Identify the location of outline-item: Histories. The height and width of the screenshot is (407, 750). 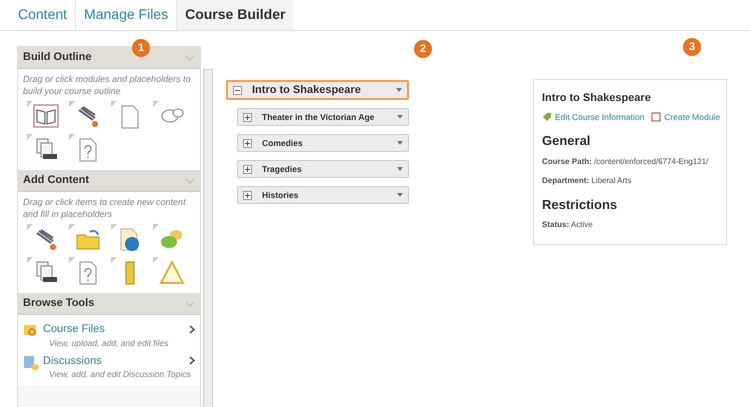
(323, 195).